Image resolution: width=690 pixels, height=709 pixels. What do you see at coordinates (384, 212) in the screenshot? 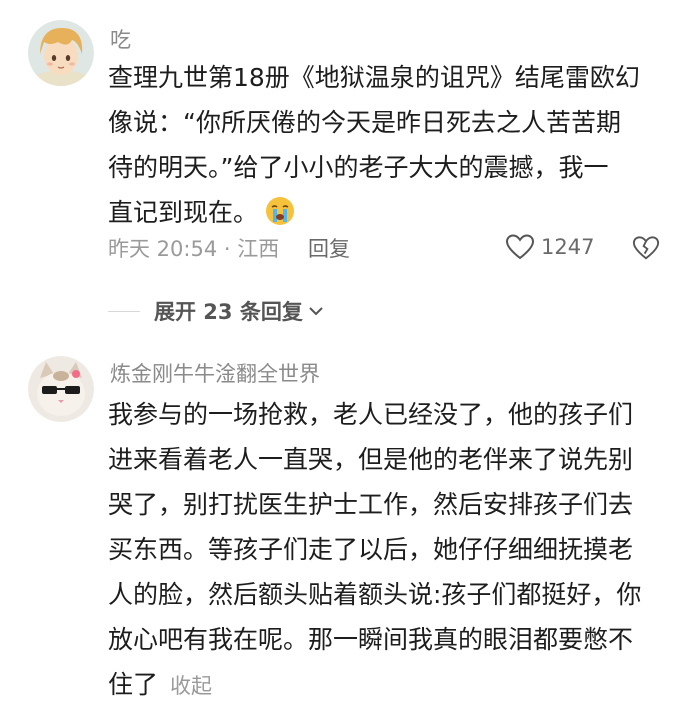
I see `comment-line-last: 直记到现在。` at bounding box center [384, 212].